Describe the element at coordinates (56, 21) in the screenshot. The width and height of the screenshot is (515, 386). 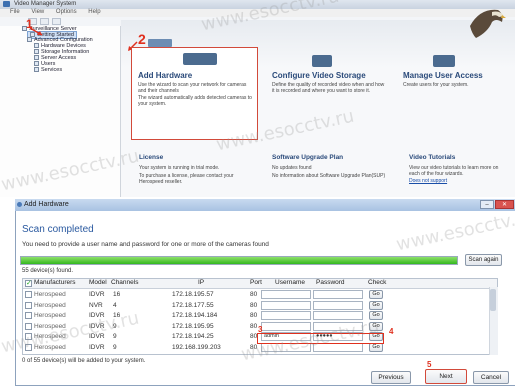
I see `help-icon` at that location.